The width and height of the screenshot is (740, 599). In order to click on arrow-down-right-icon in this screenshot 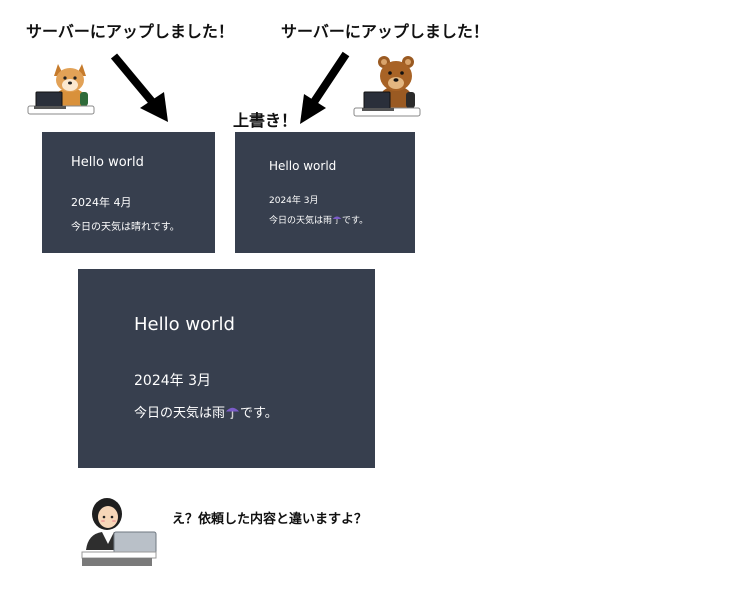, I will do `click(139, 87)`.